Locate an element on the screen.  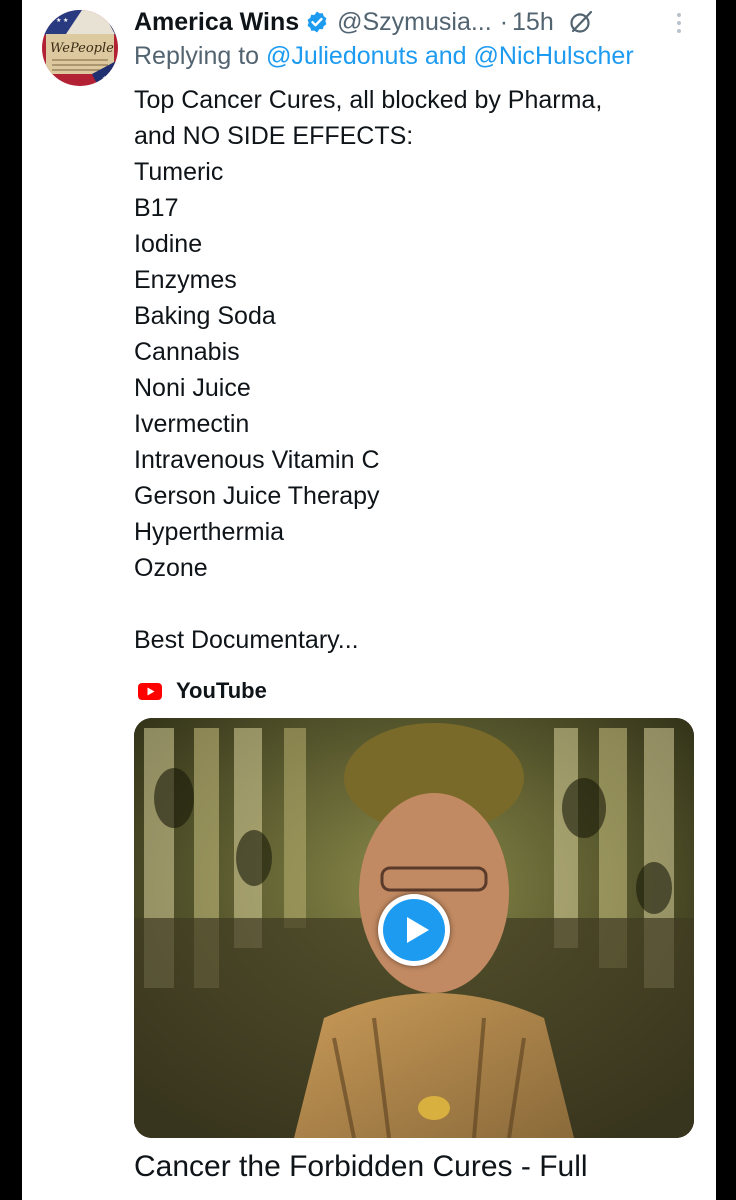
reply-prefix: Replying to is located at coordinates (197, 56).